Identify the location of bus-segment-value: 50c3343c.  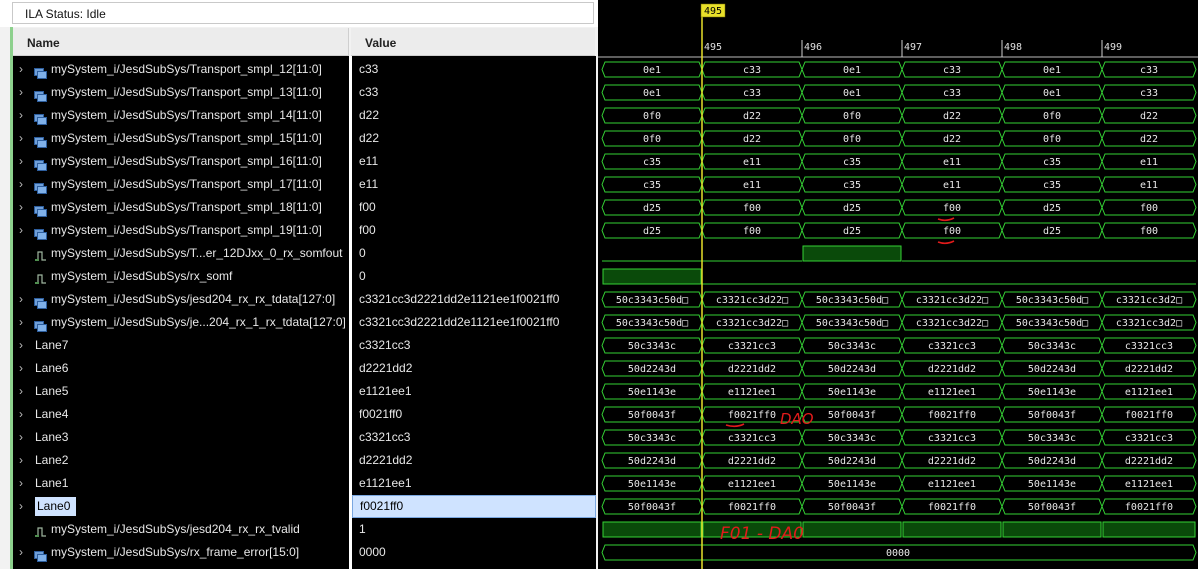
(652, 346).